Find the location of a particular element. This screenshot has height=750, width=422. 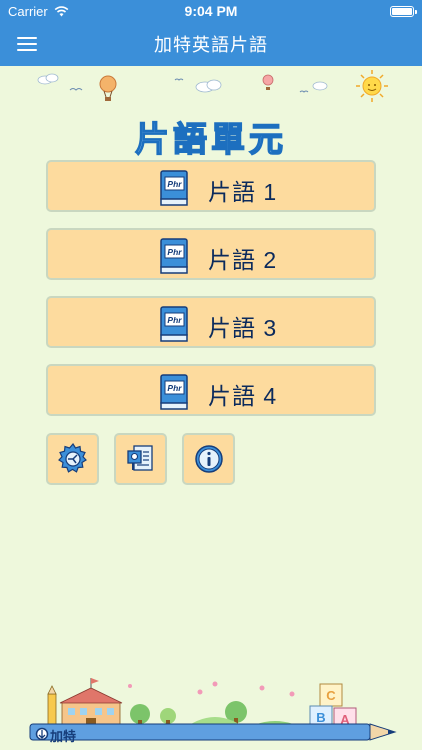

unit-label: 片語 4 is located at coordinates (243, 396).